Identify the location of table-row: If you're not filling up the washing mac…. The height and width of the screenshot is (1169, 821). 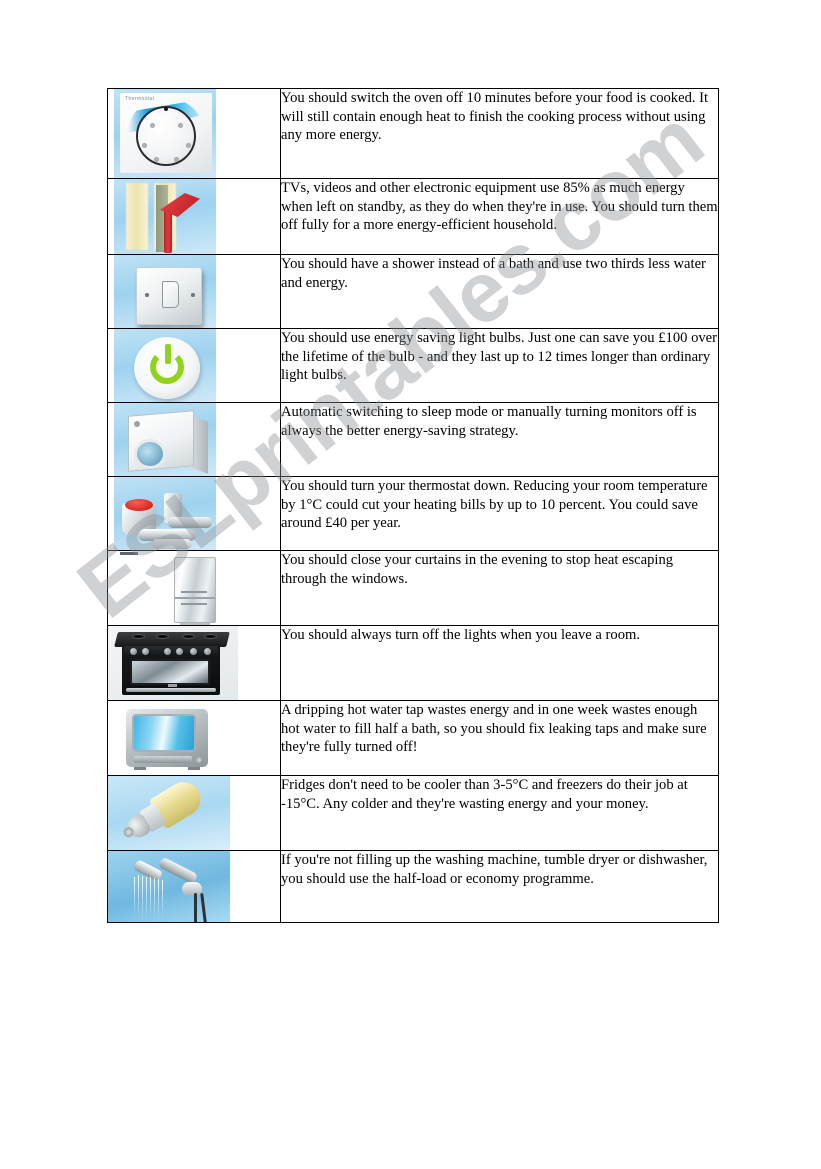
(413, 886).